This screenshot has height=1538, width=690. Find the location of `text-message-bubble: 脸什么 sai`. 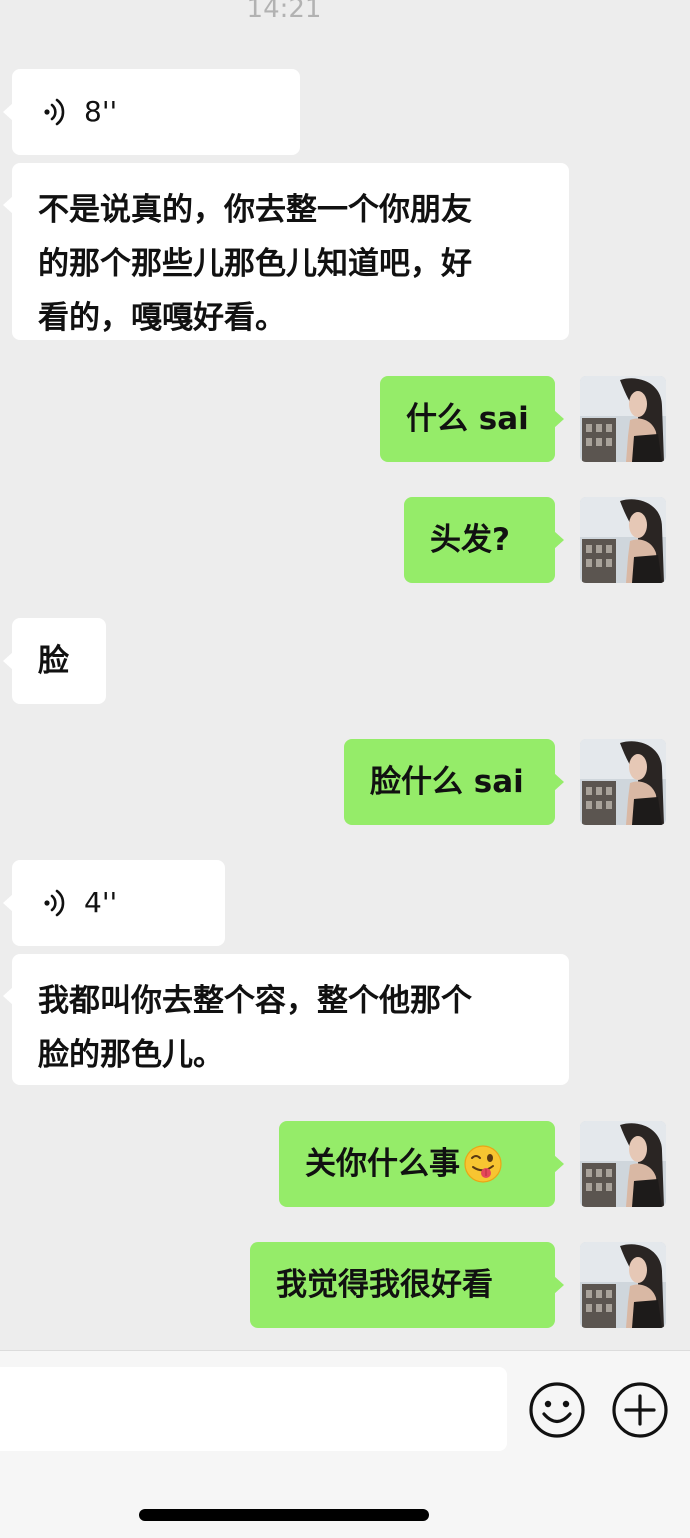

text-message-bubble: 脸什么 sai is located at coordinates (454, 782).